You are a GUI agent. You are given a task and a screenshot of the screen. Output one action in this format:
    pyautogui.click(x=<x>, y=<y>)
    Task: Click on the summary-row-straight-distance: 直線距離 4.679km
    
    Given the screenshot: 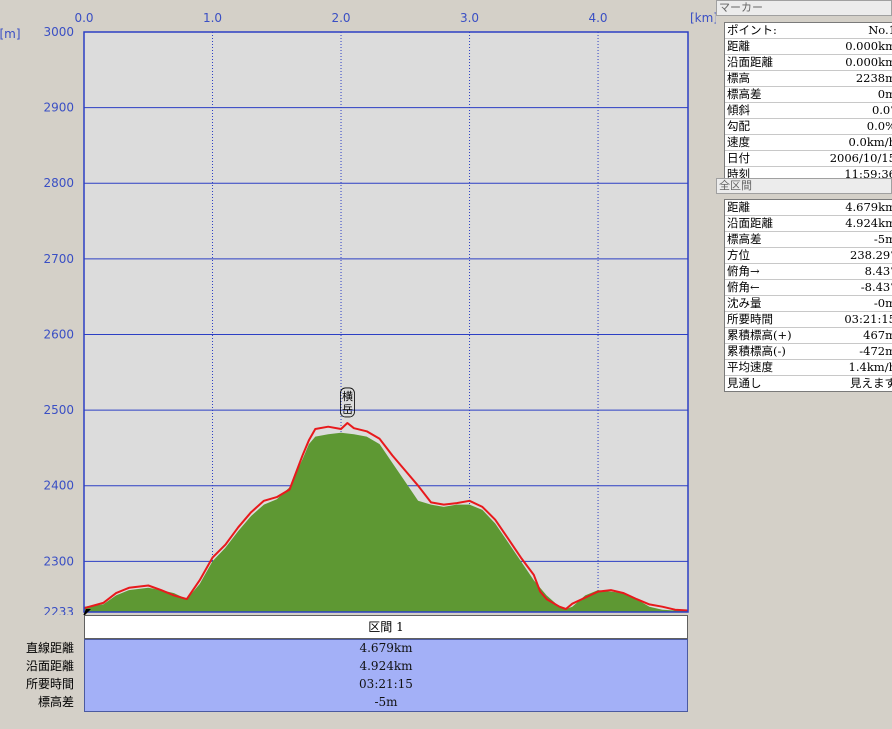 What is the action you would take?
    pyautogui.click(x=358, y=648)
    